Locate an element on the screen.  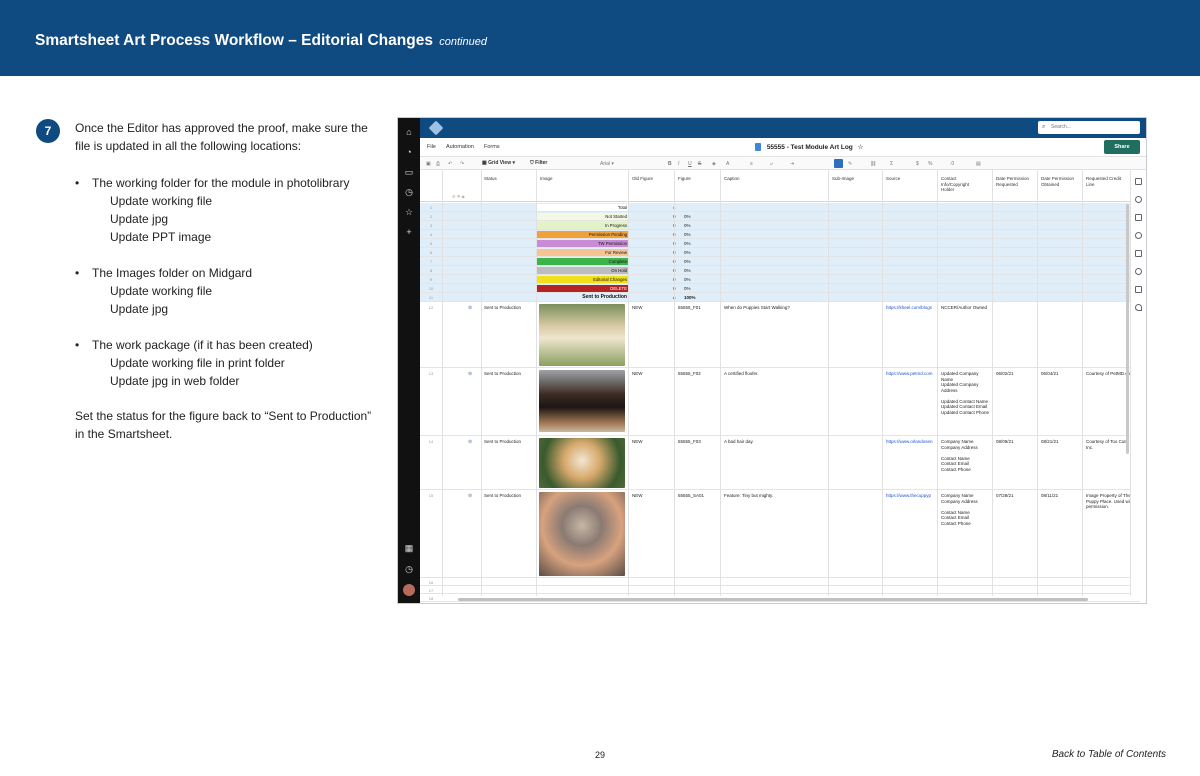
home-icon: ⌂ is located at coordinates (409, 132).